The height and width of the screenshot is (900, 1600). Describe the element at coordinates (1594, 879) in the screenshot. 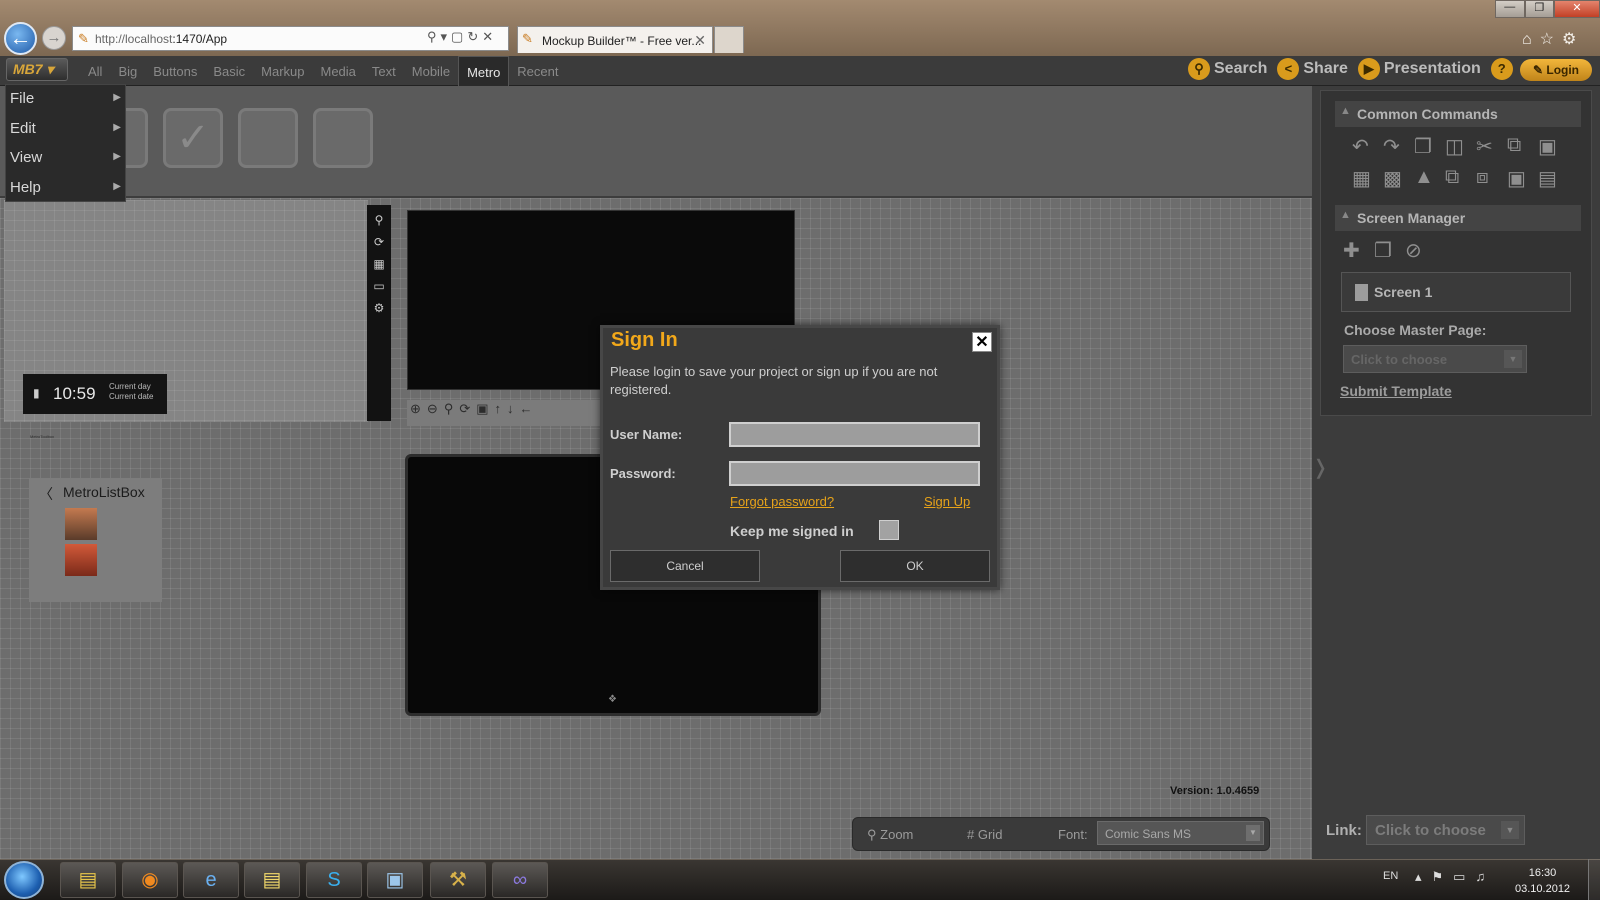

I see `show-desktop-button` at that location.